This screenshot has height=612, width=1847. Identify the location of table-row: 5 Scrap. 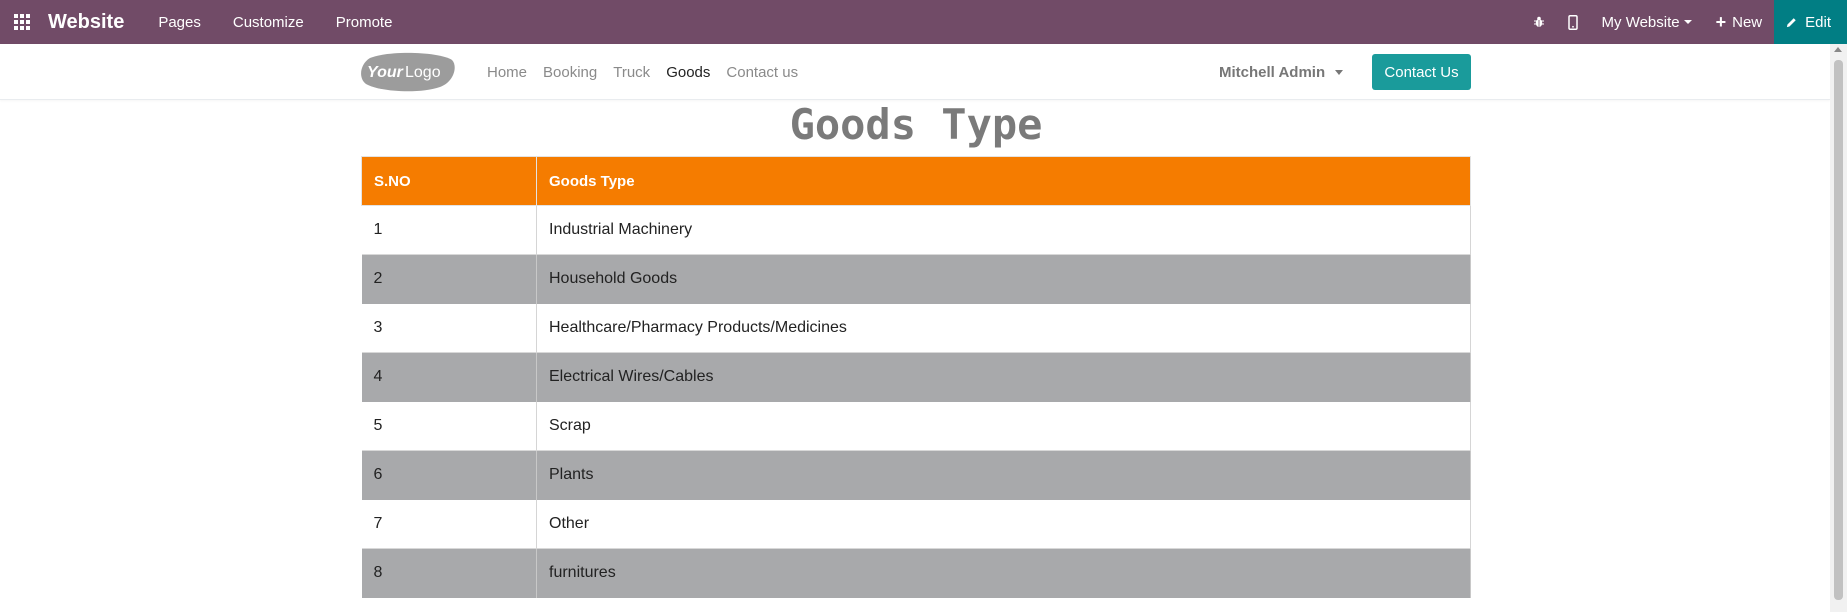
(916, 426).